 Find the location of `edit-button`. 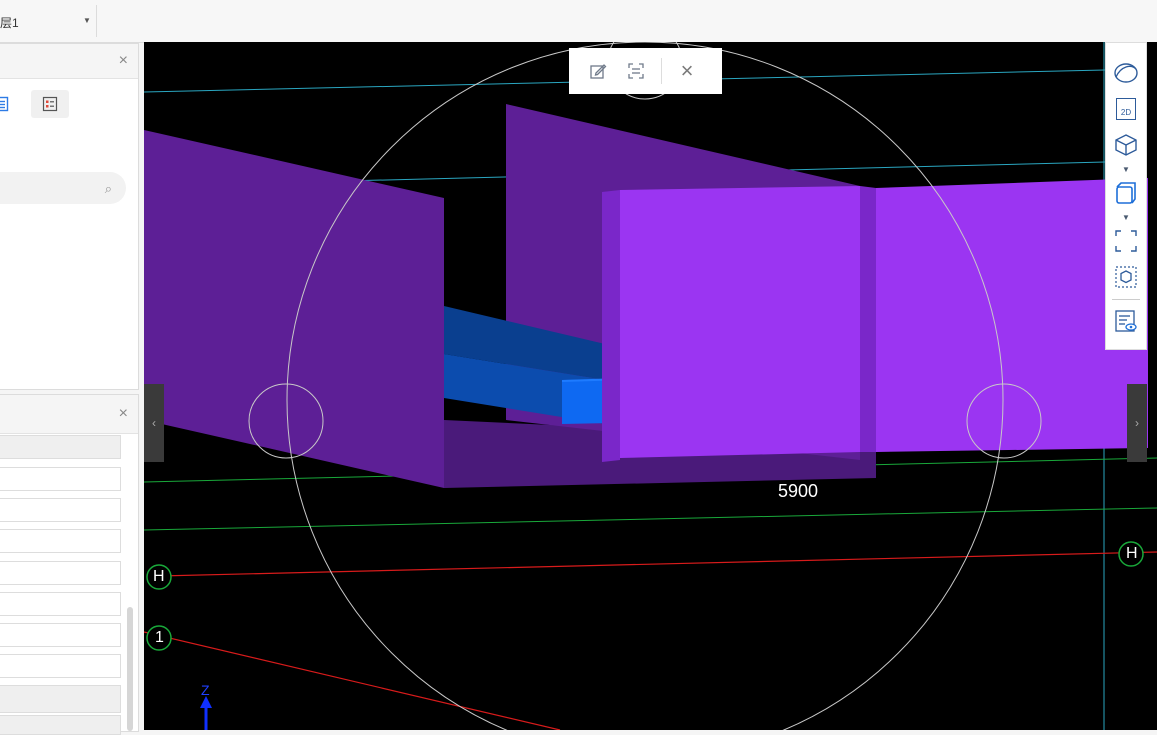

edit-button is located at coordinates (598, 71).